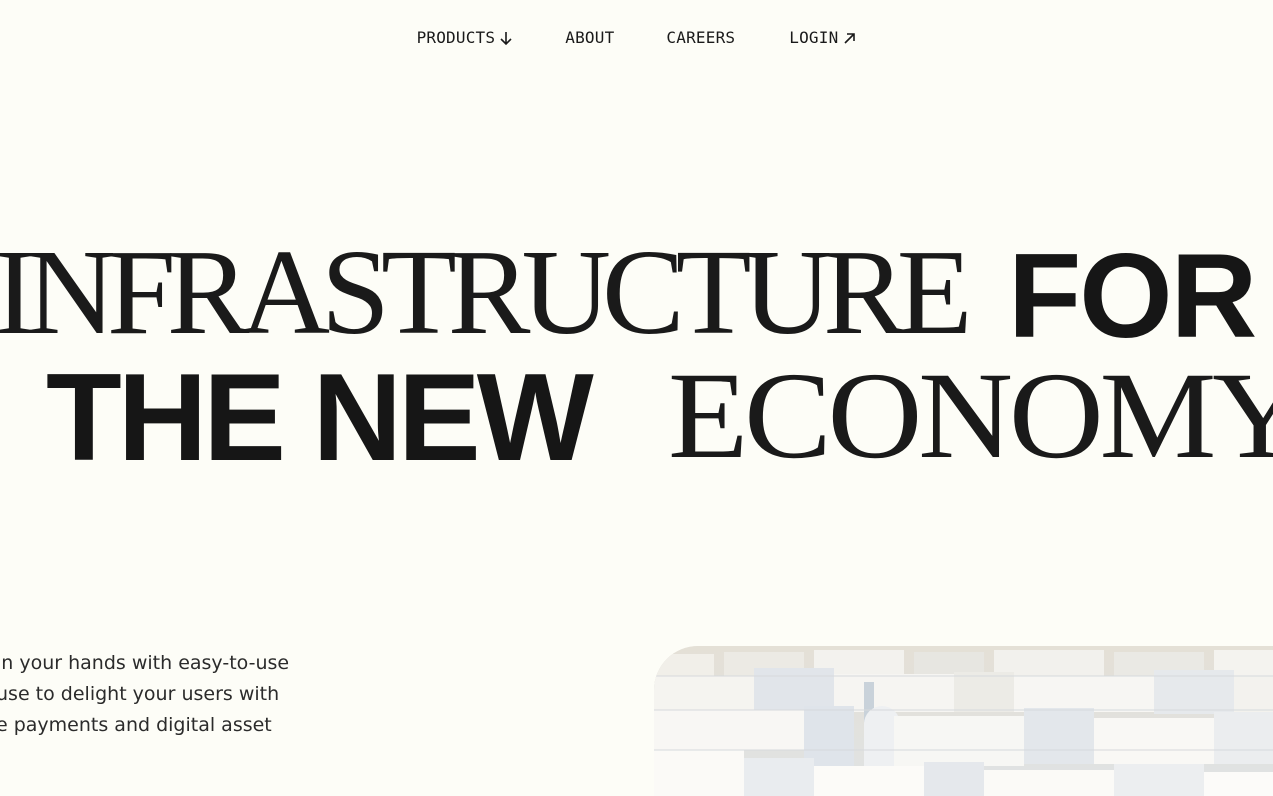 Image resolution: width=1273 pixels, height=796 pixels. What do you see at coordinates (486, 292) in the screenshot?
I see `hero-word-infrastructure: INFRASTRUCTURE` at bounding box center [486, 292].